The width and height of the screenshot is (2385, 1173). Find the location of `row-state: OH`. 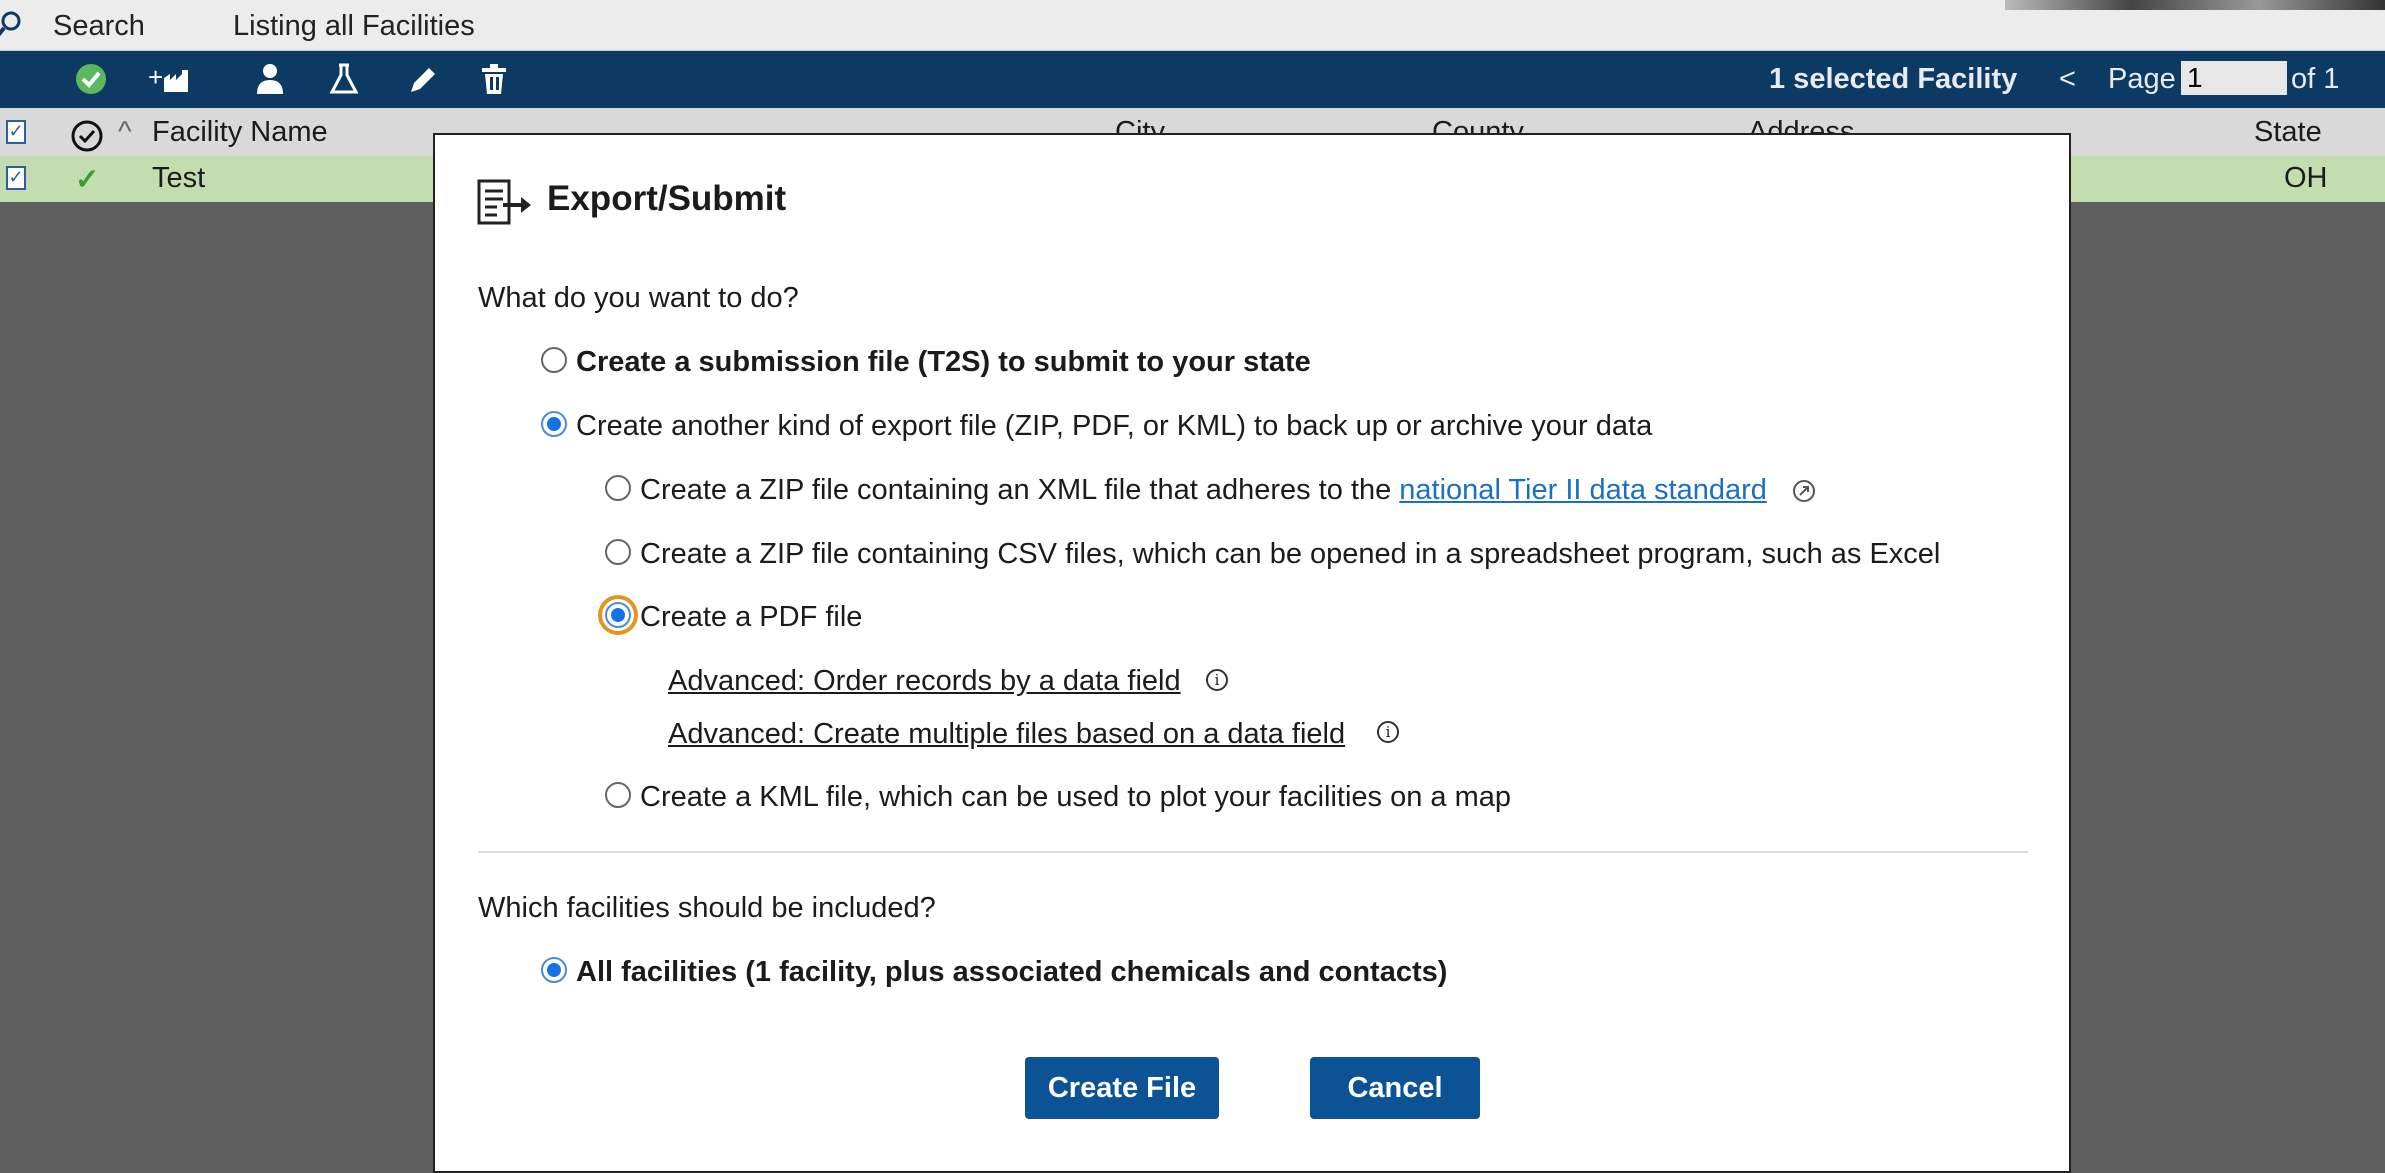

row-state: OH is located at coordinates (2306, 178).